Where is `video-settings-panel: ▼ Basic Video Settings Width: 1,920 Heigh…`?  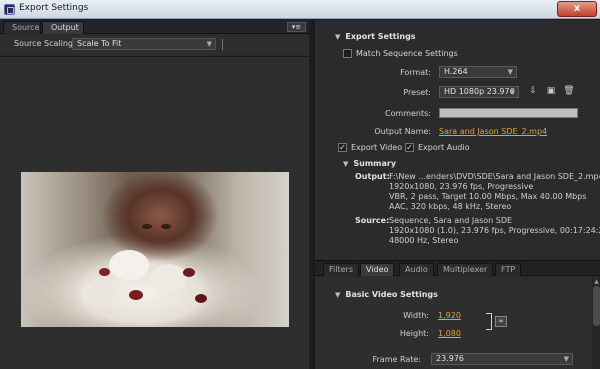 video-settings-panel: ▼ Basic Video Settings Width: 1,920 Heigh… is located at coordinates (457, 323).